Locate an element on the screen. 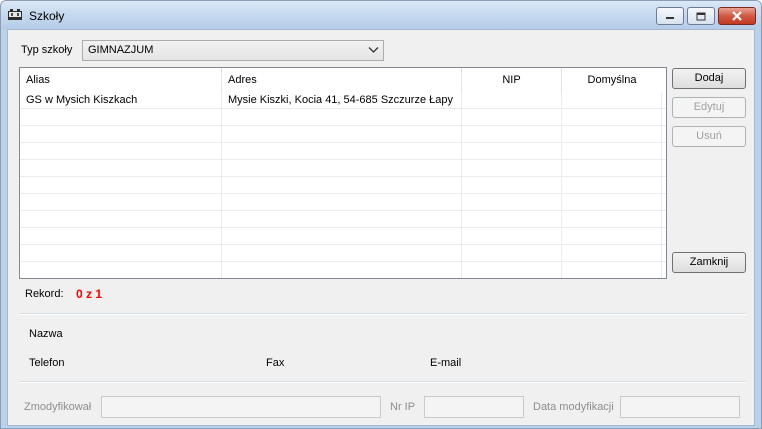 The width and height of the screenshot is (762, 429). close-icon is located at coordinates (737, 16).